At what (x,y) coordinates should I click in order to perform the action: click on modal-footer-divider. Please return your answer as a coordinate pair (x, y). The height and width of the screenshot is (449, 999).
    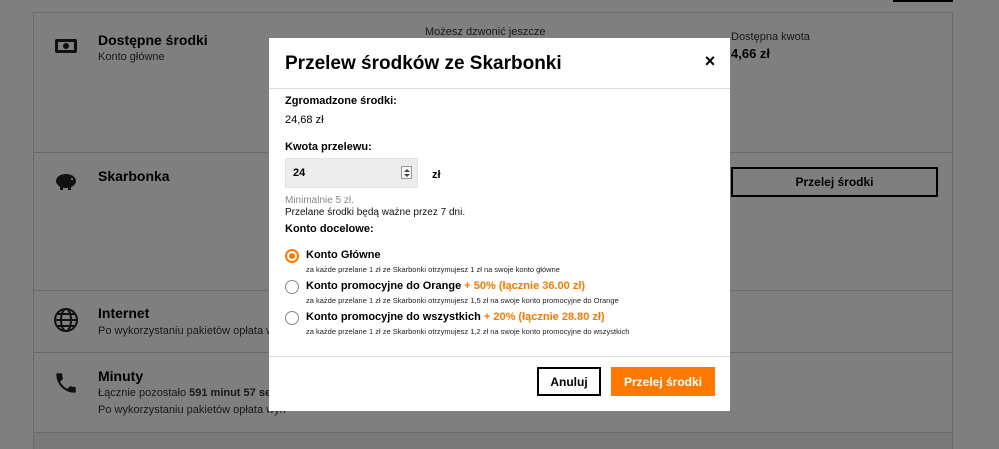
    Looking at the image, I should click on (499, 356).